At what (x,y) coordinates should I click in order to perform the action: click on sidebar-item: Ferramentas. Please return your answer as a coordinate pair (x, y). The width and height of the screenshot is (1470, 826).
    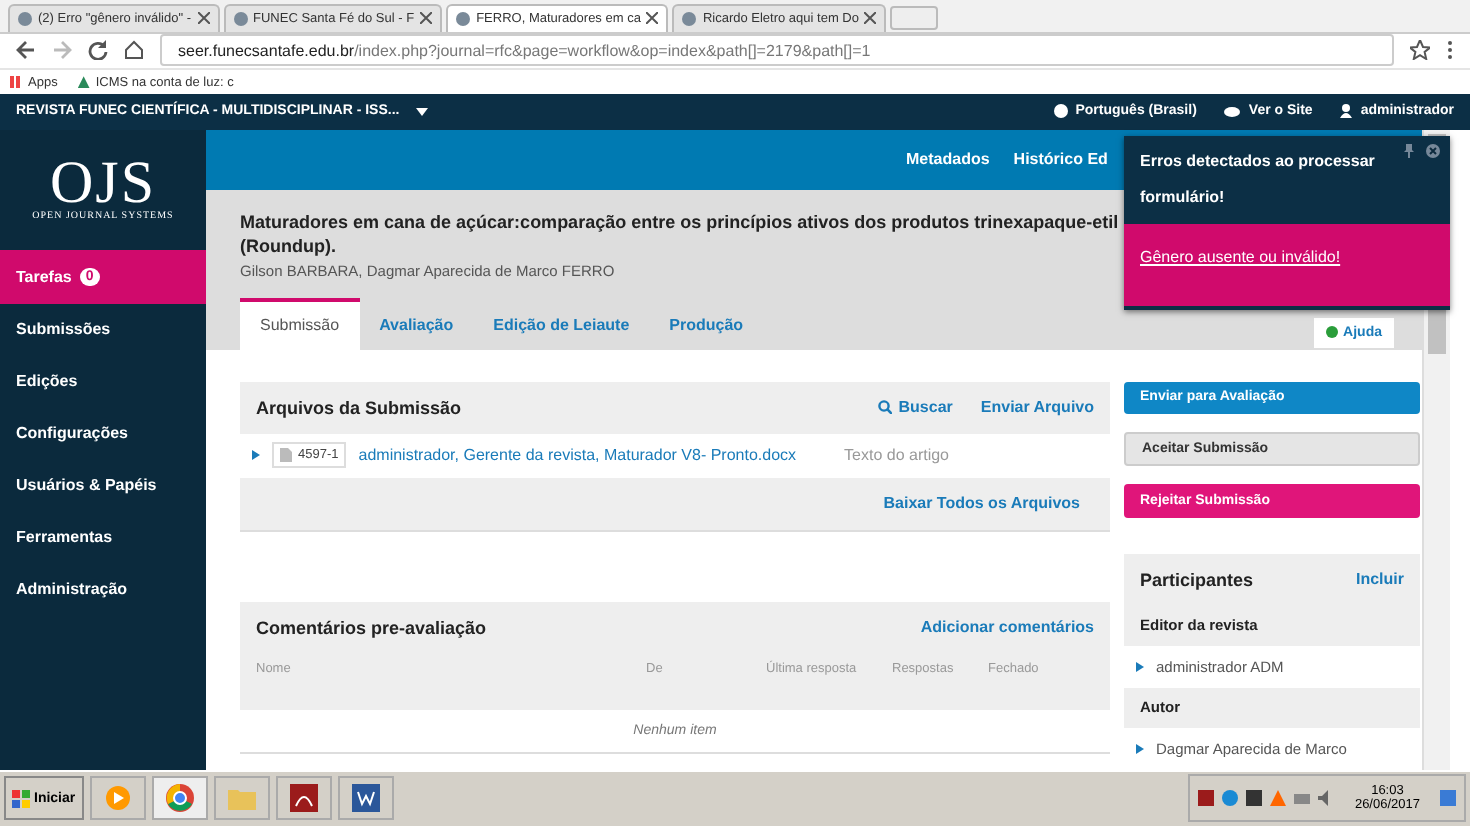
    Looking at the image, I should click on (103, 537).